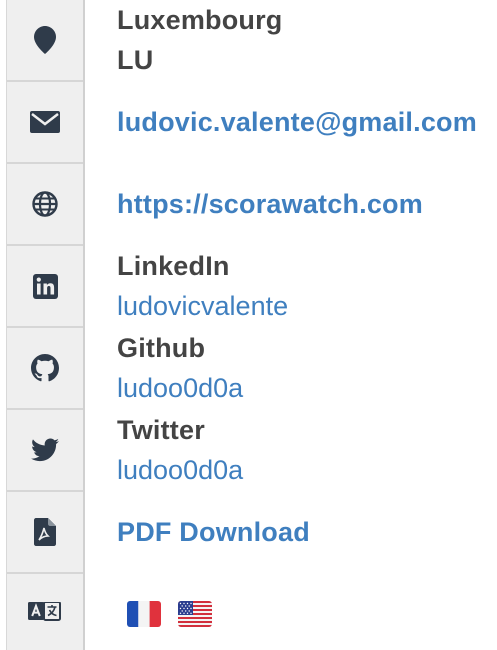  I want to click on twitter-link: ludoo0d0a, so click(180, 470).